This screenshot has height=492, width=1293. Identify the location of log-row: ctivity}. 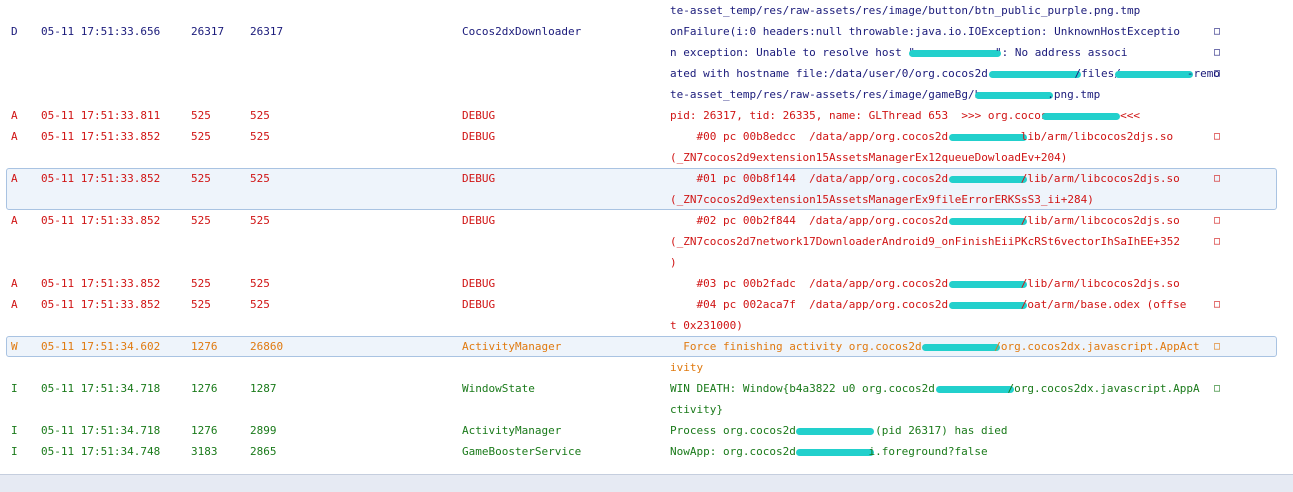
(646, 409).